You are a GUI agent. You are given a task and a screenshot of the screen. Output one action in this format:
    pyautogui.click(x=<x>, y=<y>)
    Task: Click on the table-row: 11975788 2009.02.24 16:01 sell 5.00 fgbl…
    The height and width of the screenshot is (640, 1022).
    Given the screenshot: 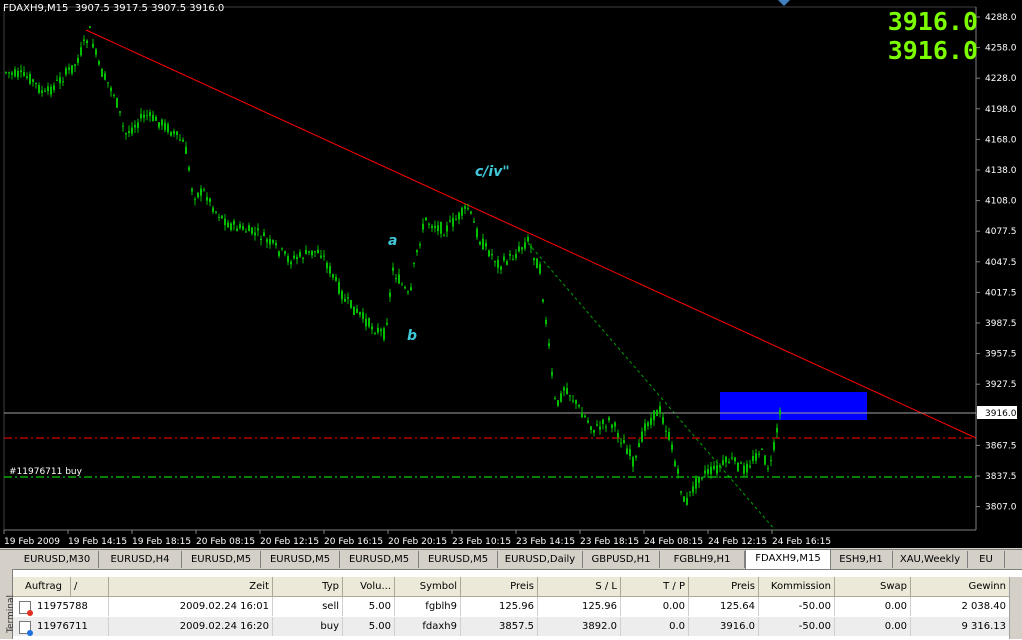 What is the action you would take?
    pyautogui.click(x=517, y=606)
    